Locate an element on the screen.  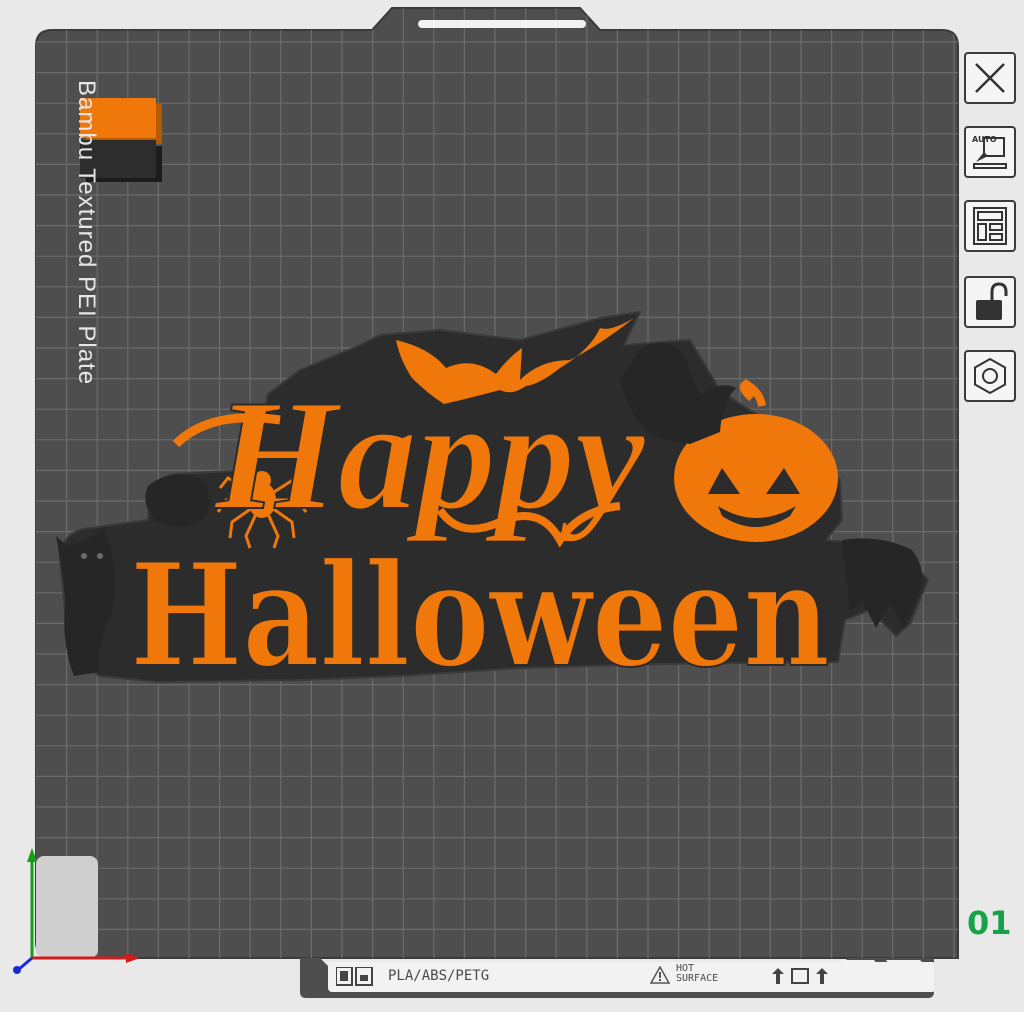
warning-icon is located at coordinates (660, 975).